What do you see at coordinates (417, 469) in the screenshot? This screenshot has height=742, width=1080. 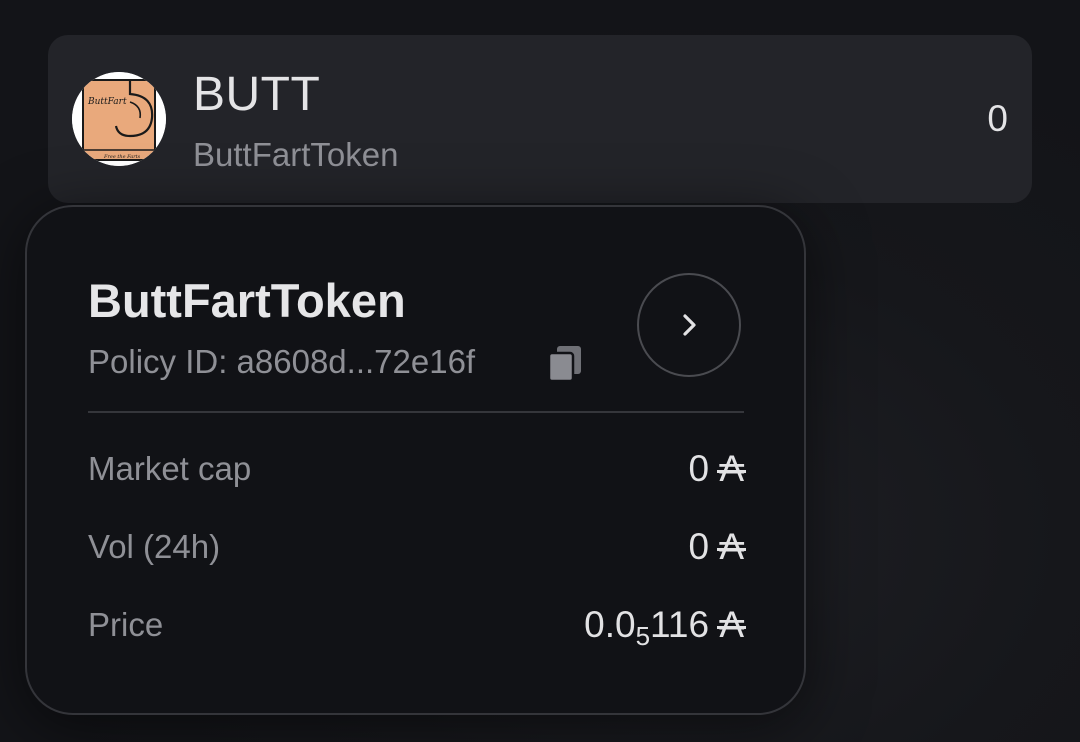 I see `stat-row-market-cap: Market cap 0 ₳` at bounding box center [417, 469].